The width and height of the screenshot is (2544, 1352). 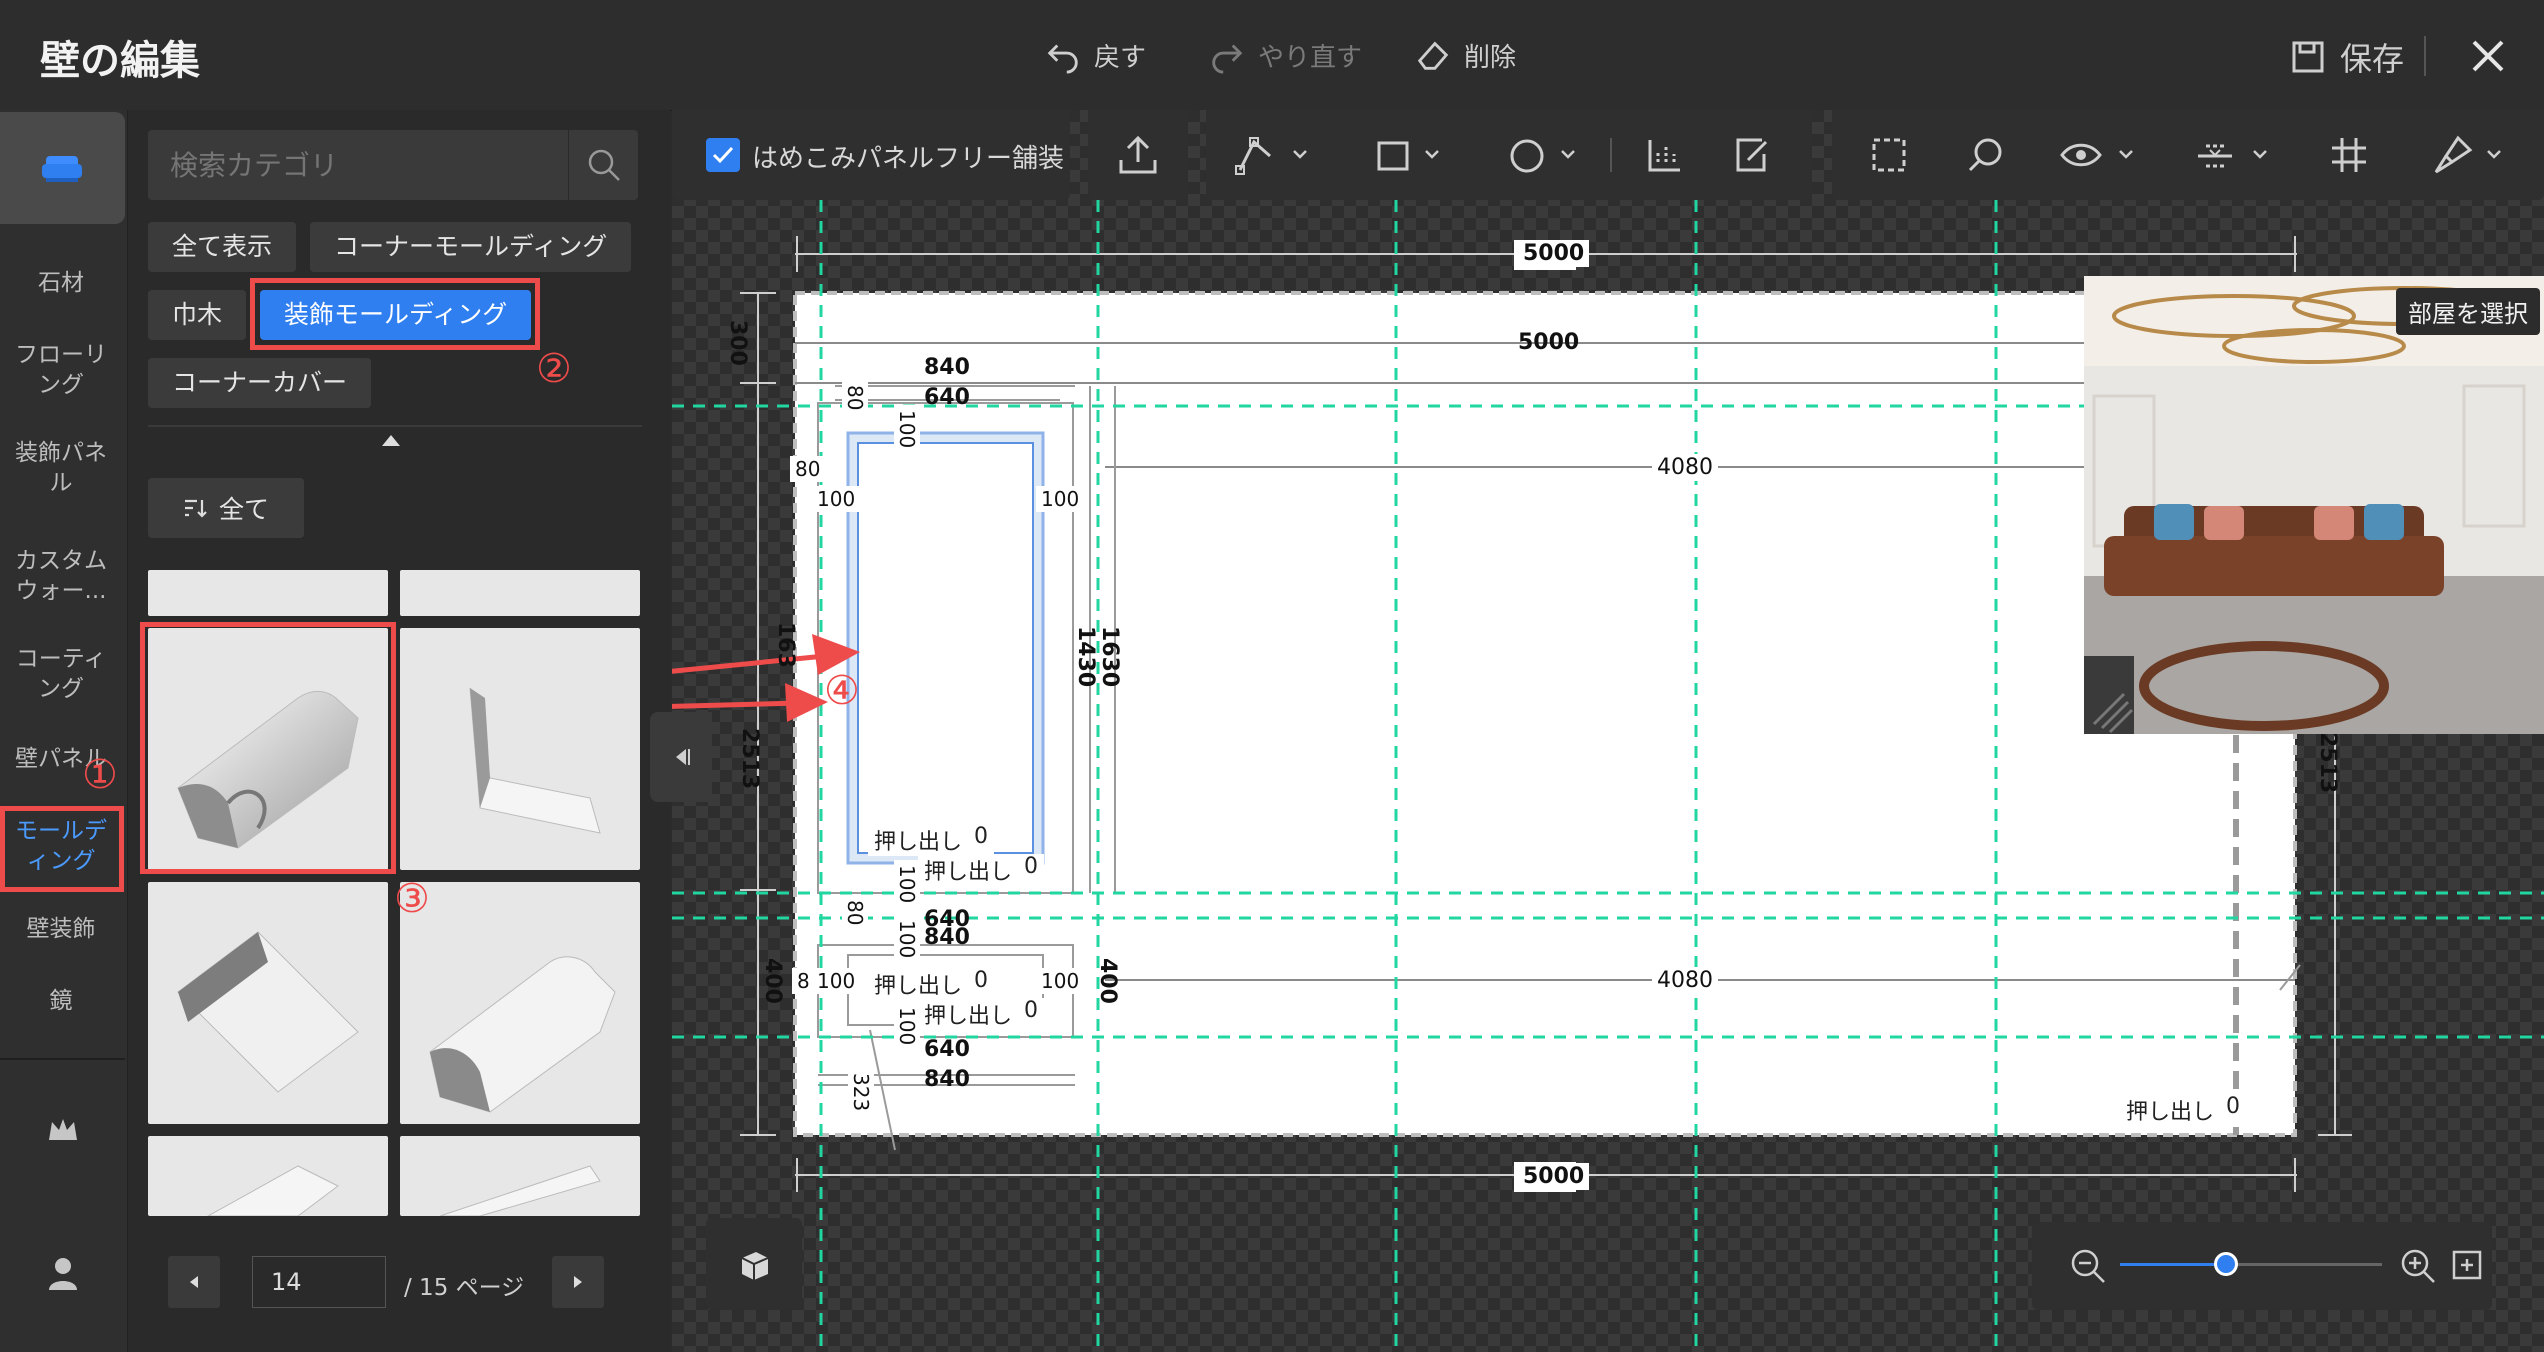 I want to click on align-distribute-icon, so click(x=1665, y=155).